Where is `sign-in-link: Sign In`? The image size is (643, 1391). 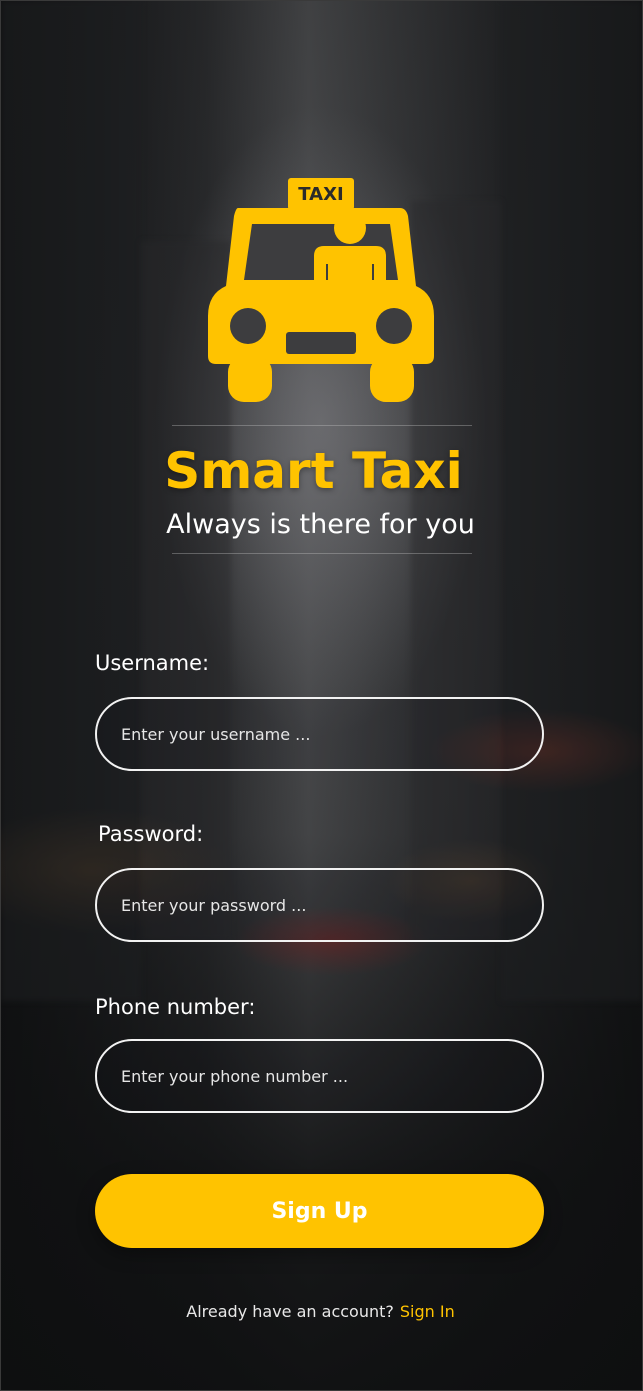 sign-in-link: Sign In is located at coordinates (427, 1311).